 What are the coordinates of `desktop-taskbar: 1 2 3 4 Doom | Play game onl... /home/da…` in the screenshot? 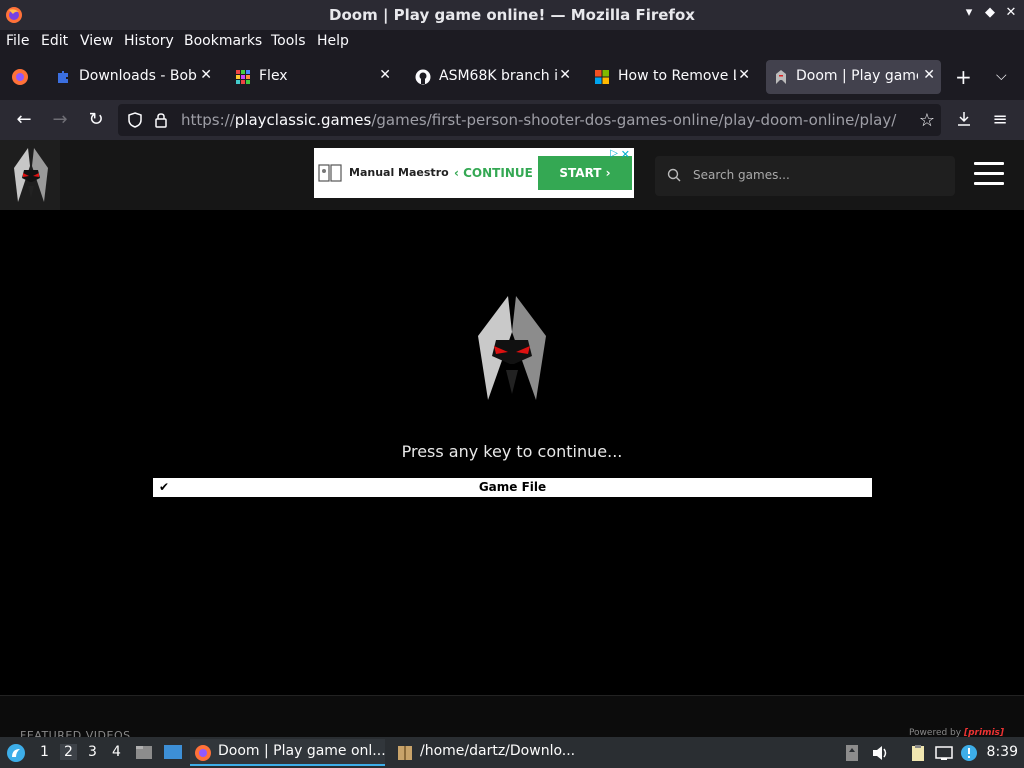 It's located at (512, 752).